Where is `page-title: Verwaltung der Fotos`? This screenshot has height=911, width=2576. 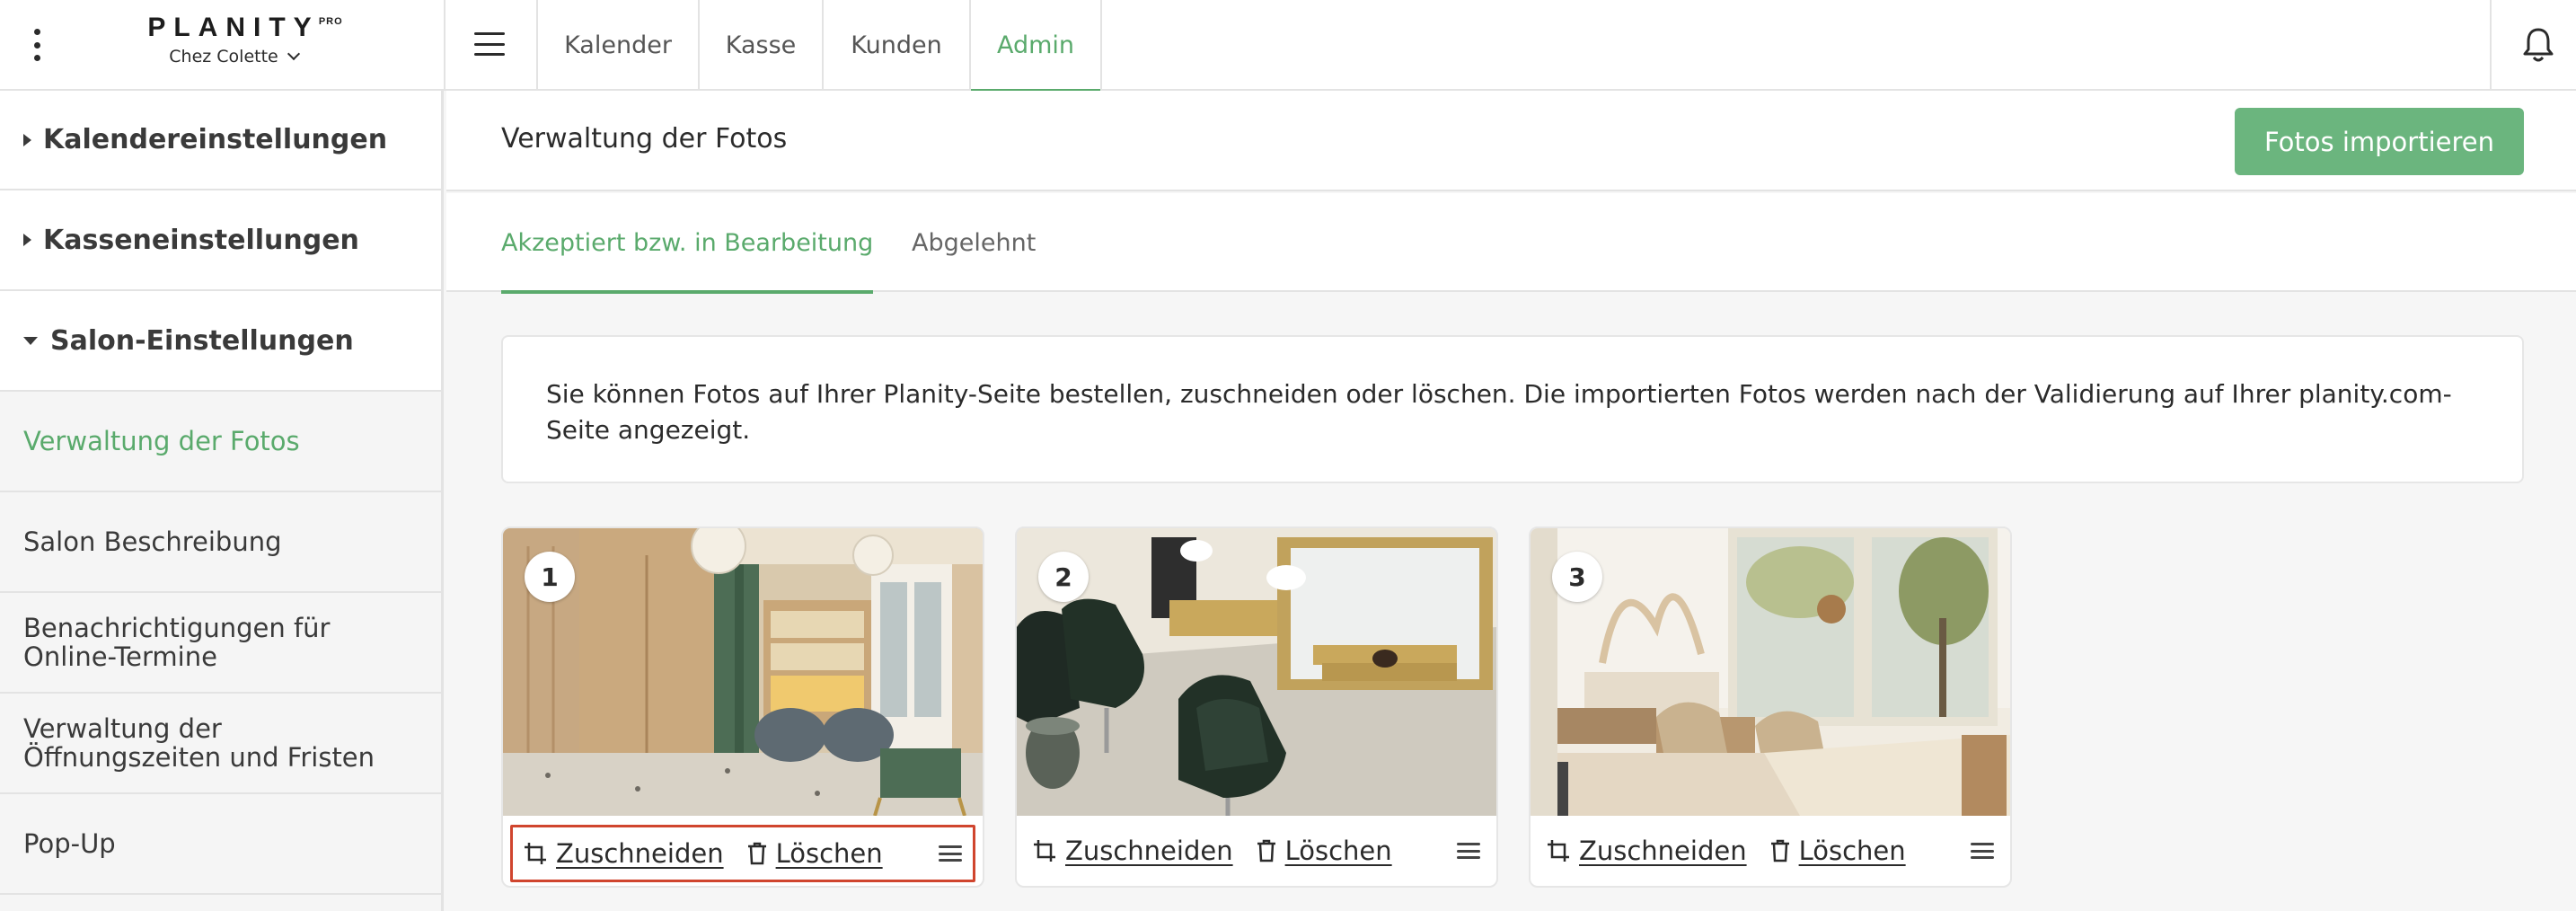
page-title: Verwaltung der Fotos is located at coordinates (644, 139).